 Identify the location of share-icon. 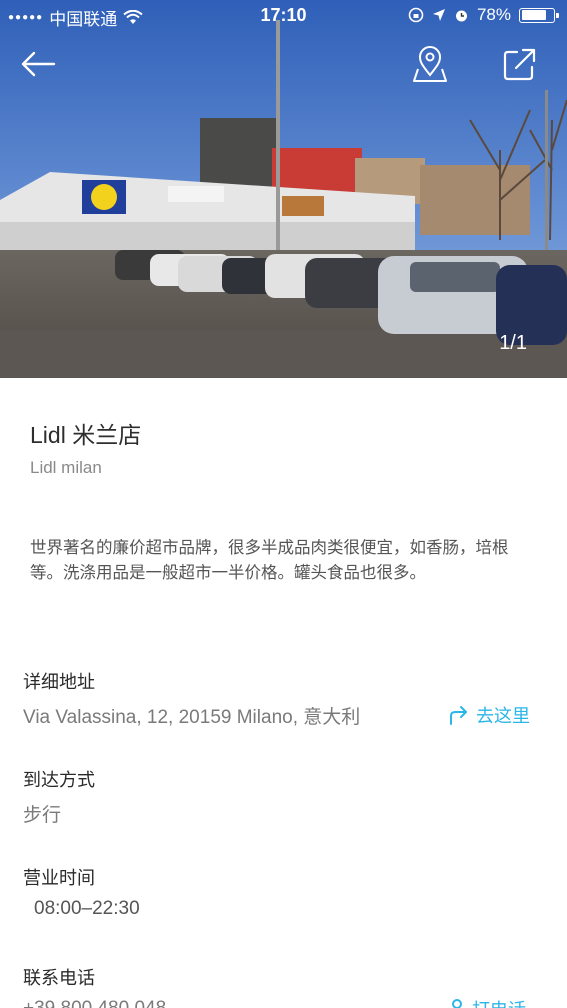
(519, 64).